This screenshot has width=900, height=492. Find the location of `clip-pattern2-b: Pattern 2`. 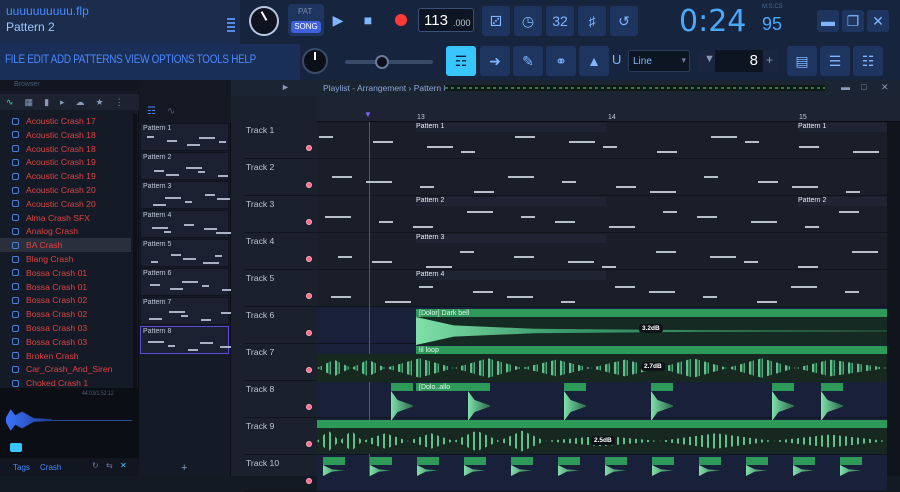

clip-pattern2-b: Pattern 2 is located at coordinates (842, 201).